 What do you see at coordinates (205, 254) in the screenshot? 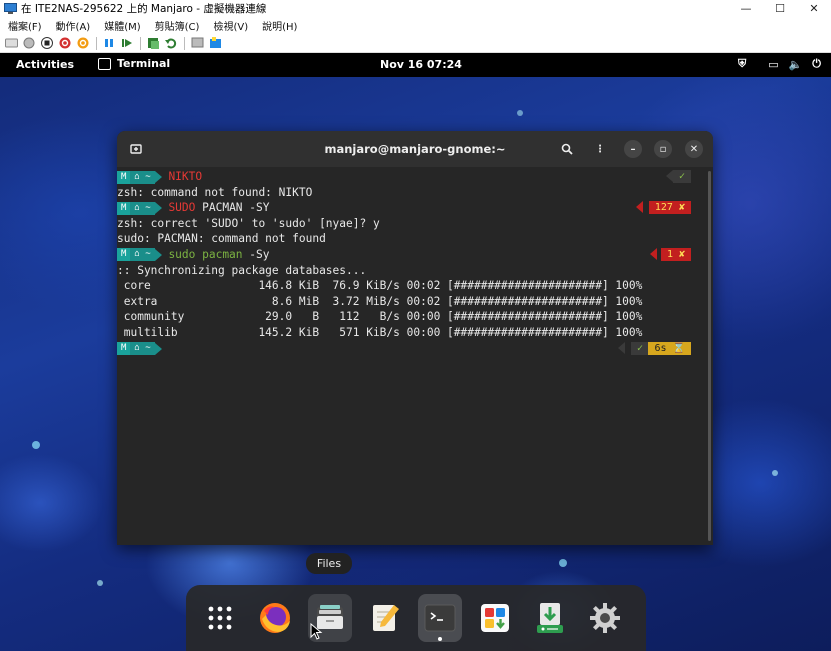
I see `command-text: sudo pacman` at bounding box center [205, 254].